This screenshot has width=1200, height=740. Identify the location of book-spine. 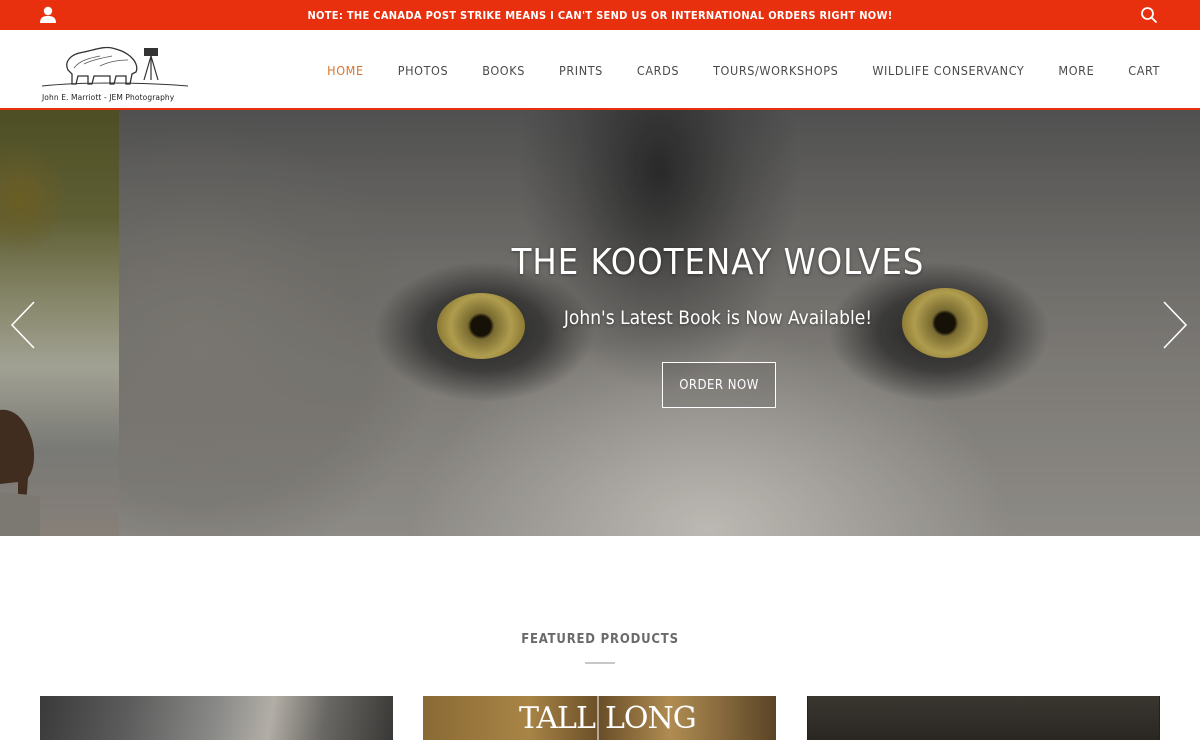
(598, 718).